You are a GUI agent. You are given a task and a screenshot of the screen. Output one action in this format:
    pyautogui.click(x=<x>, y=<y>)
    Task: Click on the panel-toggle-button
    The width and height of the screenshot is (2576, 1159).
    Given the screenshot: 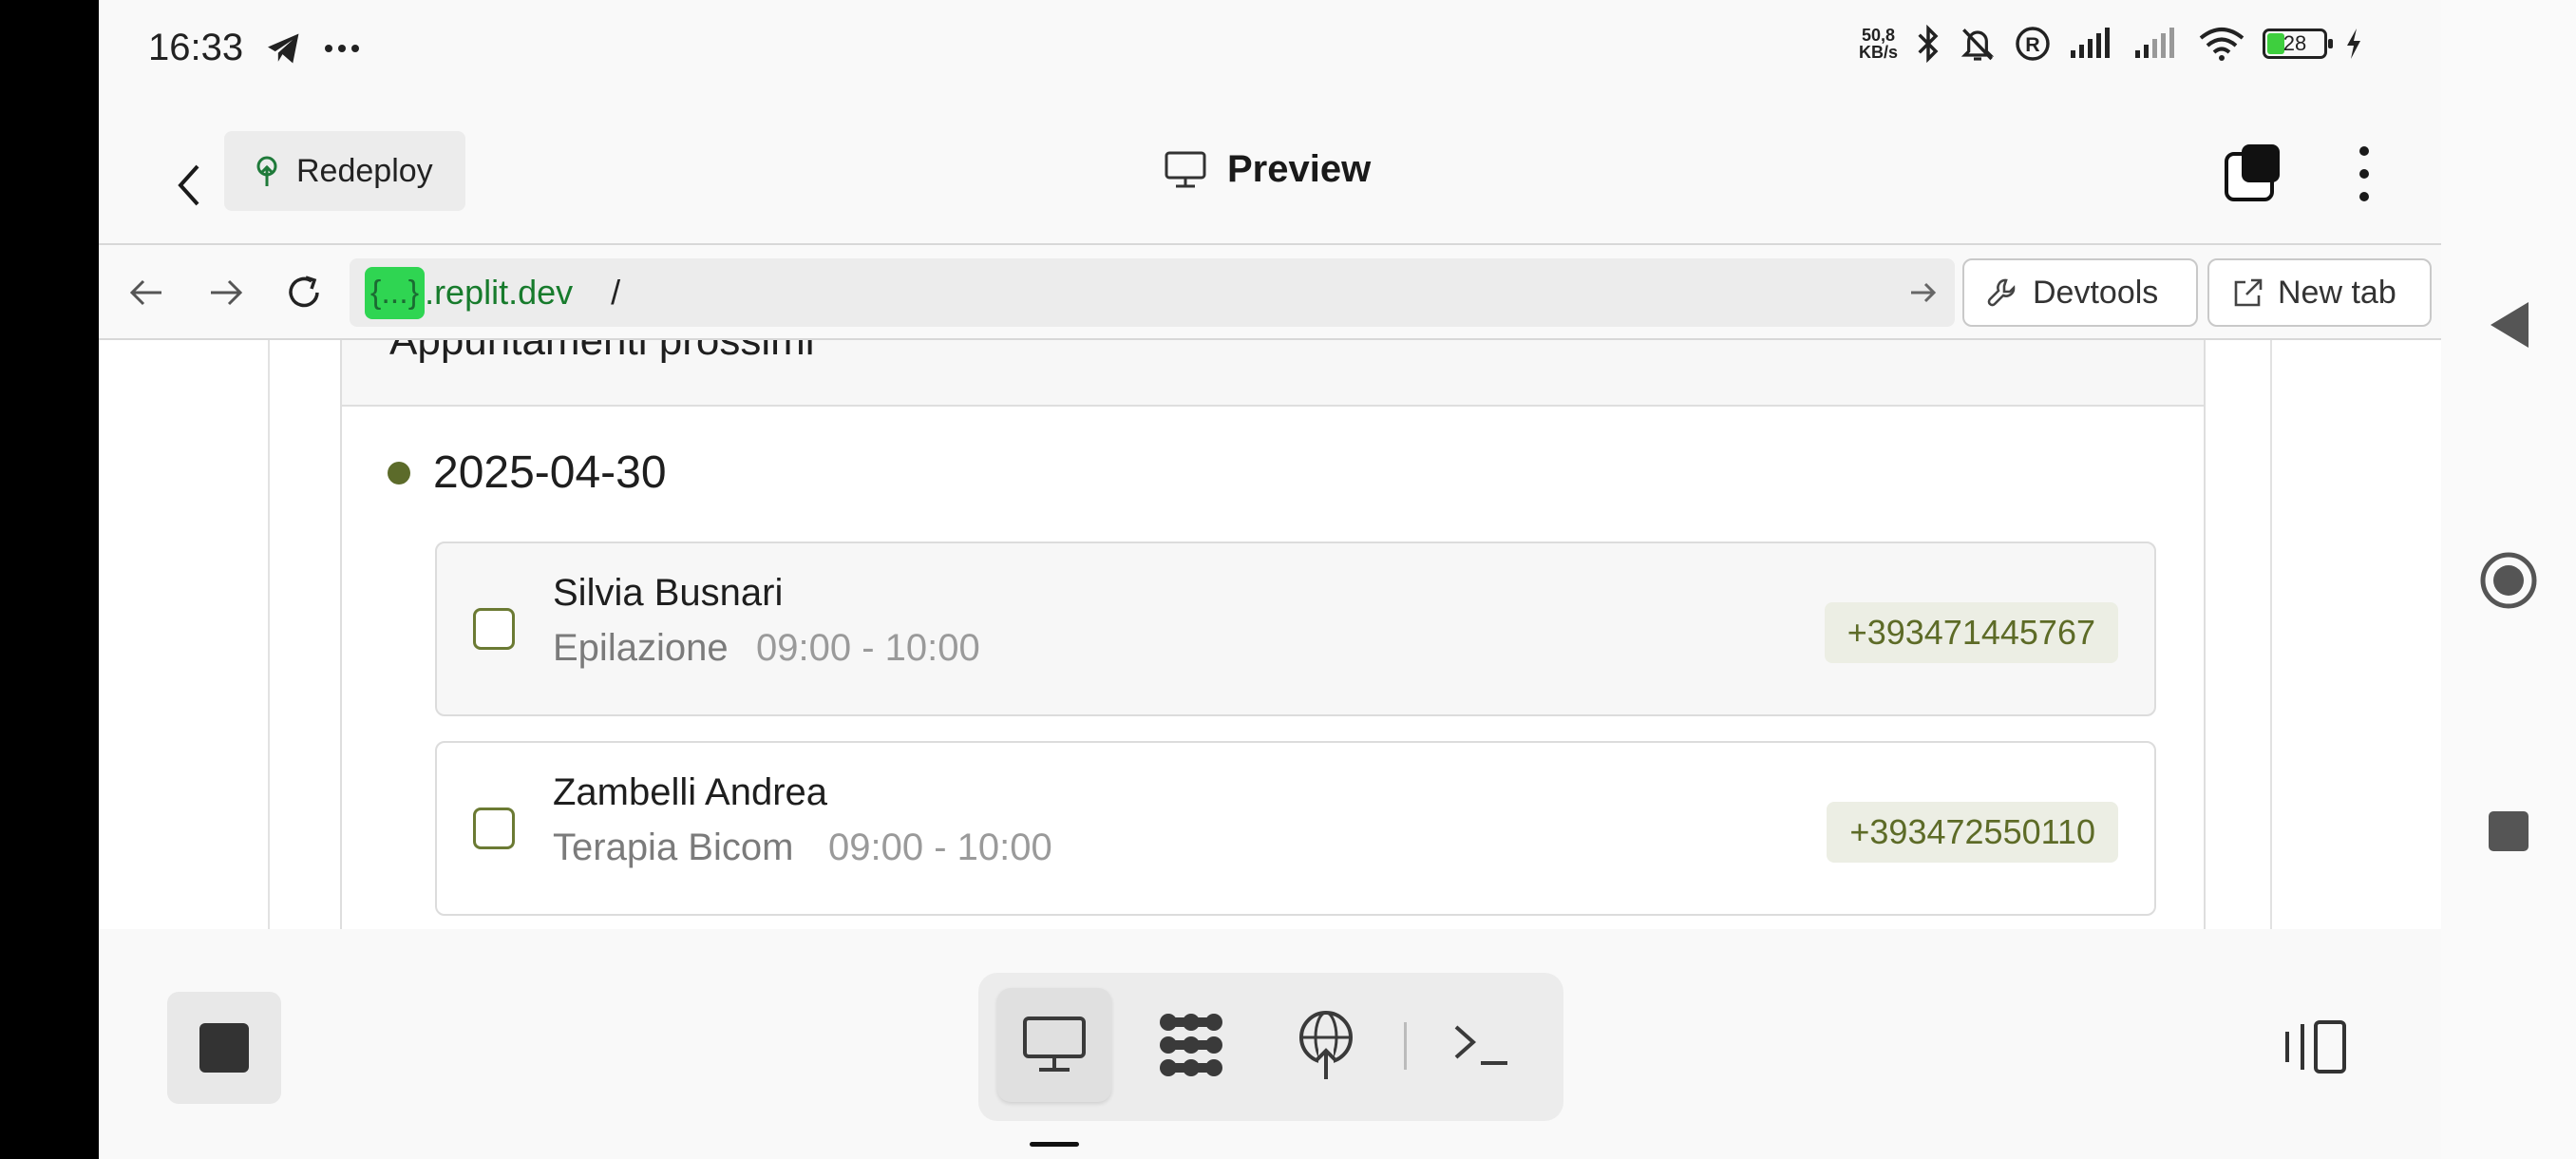 What is the action you would take?
    pyautogui.click(x=2314, y=1049)
    